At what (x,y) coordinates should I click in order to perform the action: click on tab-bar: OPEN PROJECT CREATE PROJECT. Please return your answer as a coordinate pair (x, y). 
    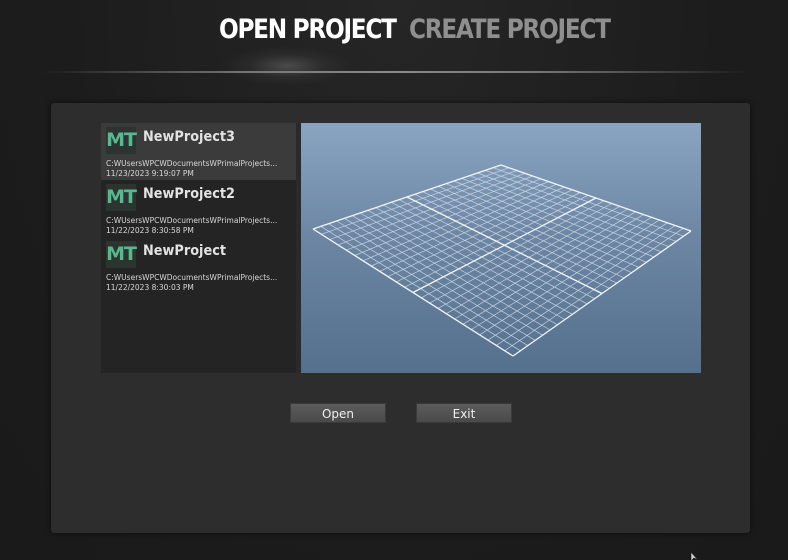
    Looking at the image, I should click on (394, 34).